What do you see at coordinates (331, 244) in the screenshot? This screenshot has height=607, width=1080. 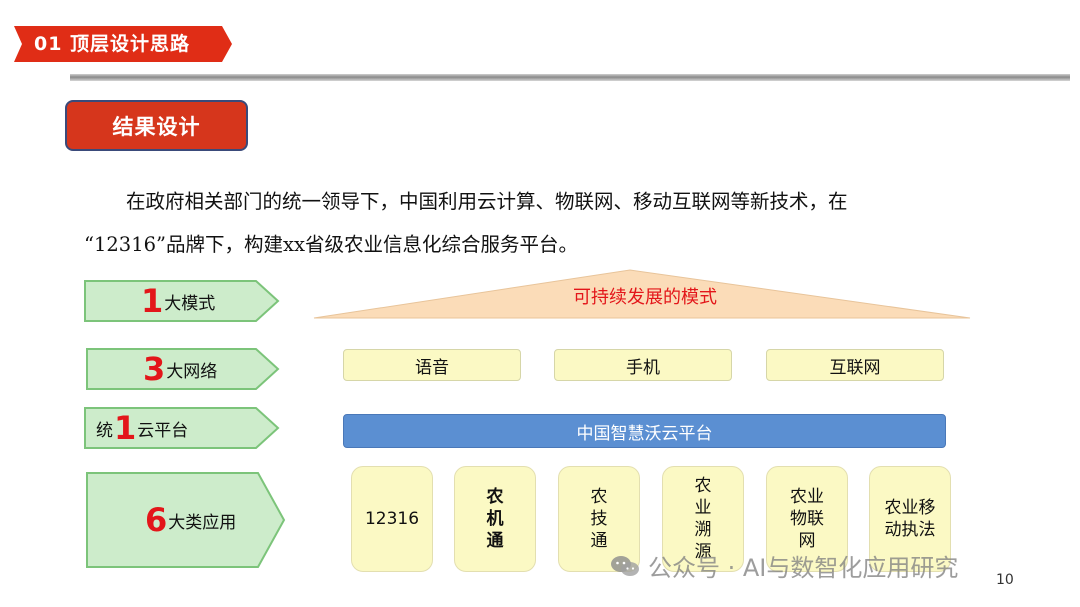 I see `intro-line-2: “12316”品牌下，构建xx省级农业信息化综合服务平台。` at bounding box center [331, 244].